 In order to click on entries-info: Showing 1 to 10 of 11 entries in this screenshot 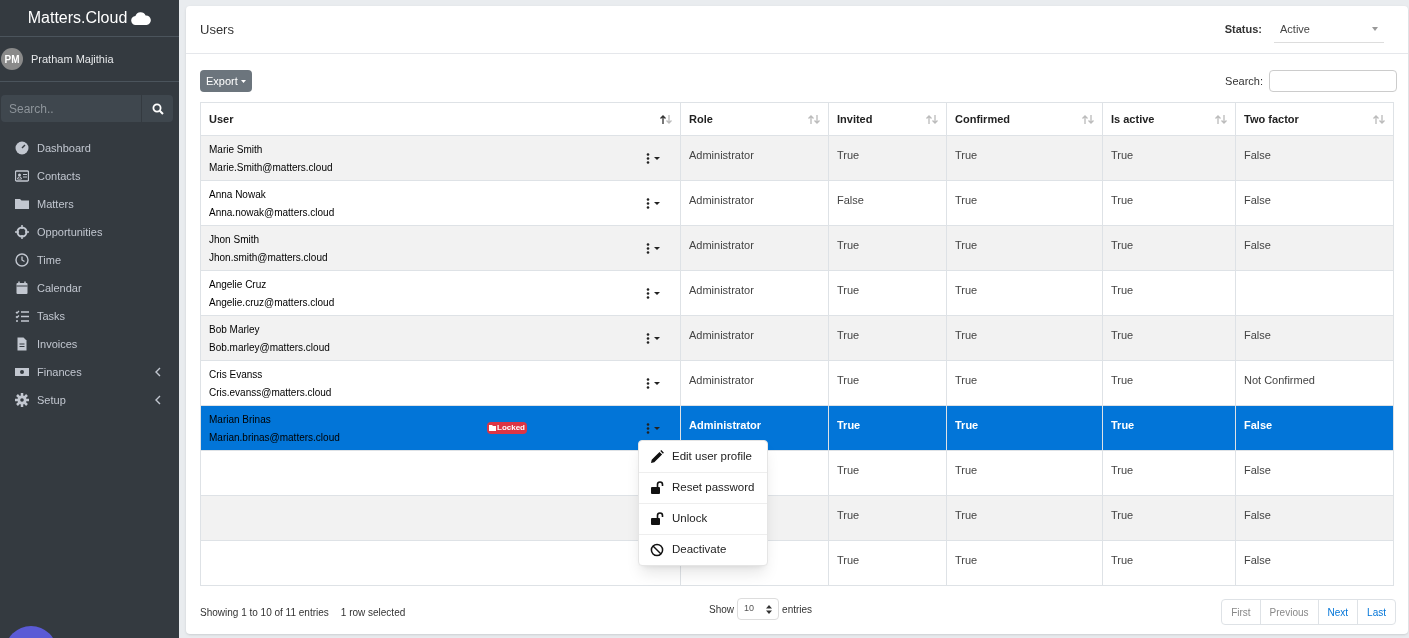, I will do `click(264, 612)`.